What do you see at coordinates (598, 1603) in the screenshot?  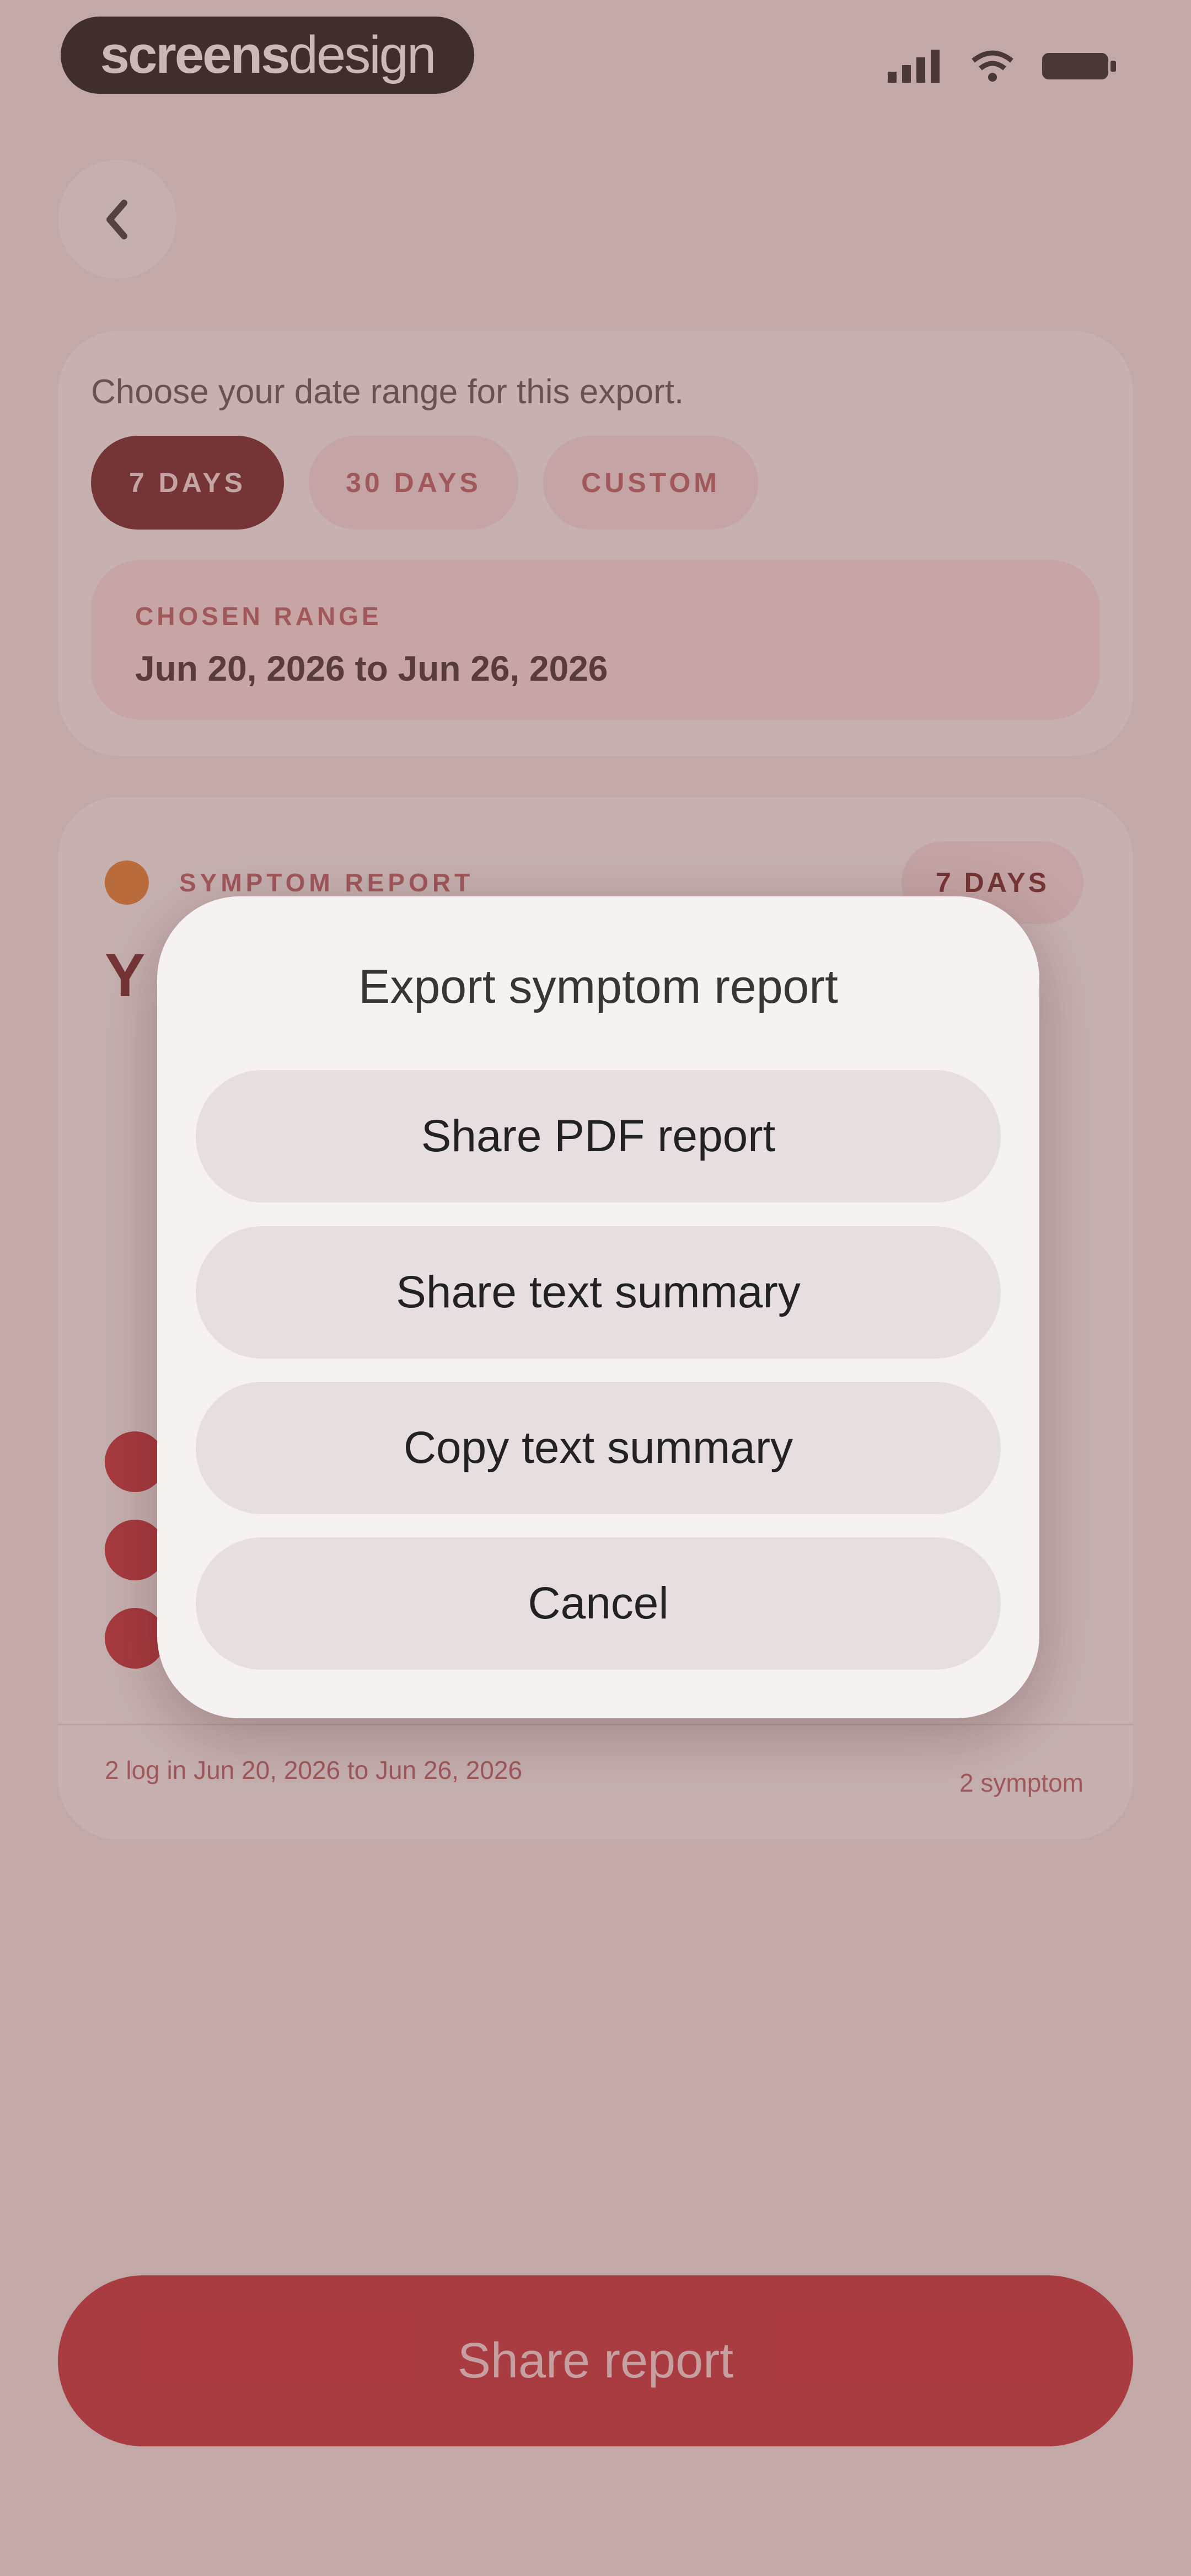 I see `cancel-button: Cancel` at bounding box center [598, 1603].